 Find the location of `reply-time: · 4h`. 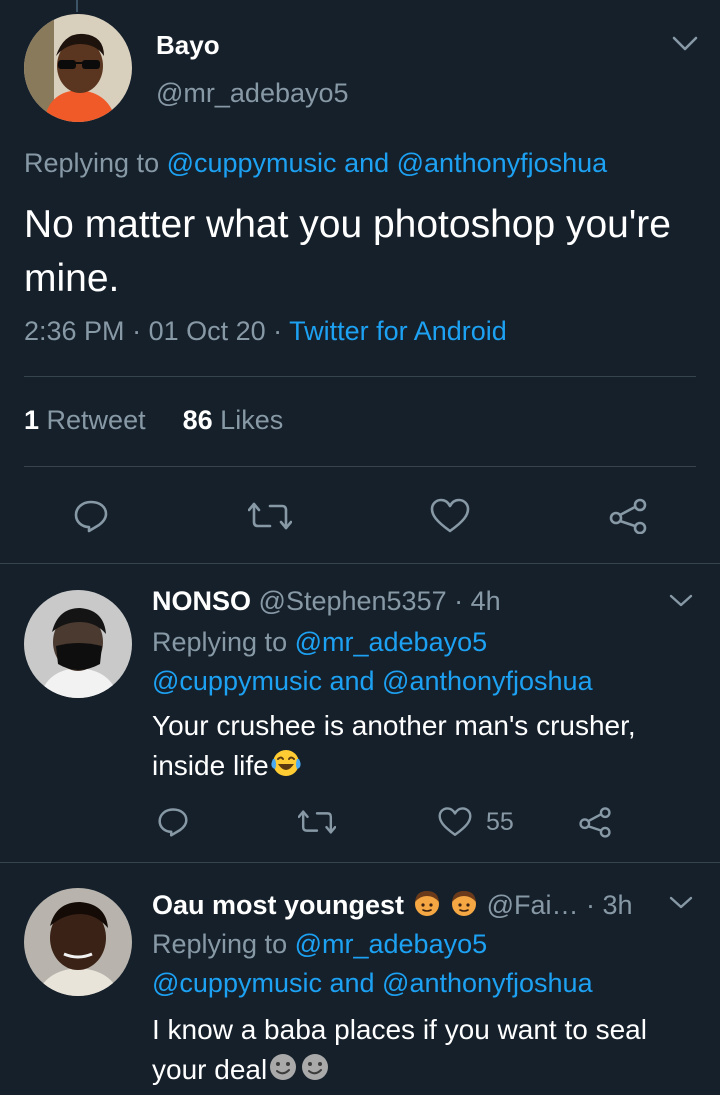

reply-time: · 4h is located at coordinates (473, 601).